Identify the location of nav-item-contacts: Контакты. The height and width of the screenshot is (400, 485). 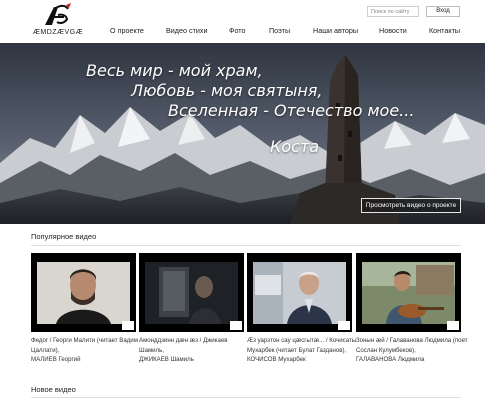
(444, 30).